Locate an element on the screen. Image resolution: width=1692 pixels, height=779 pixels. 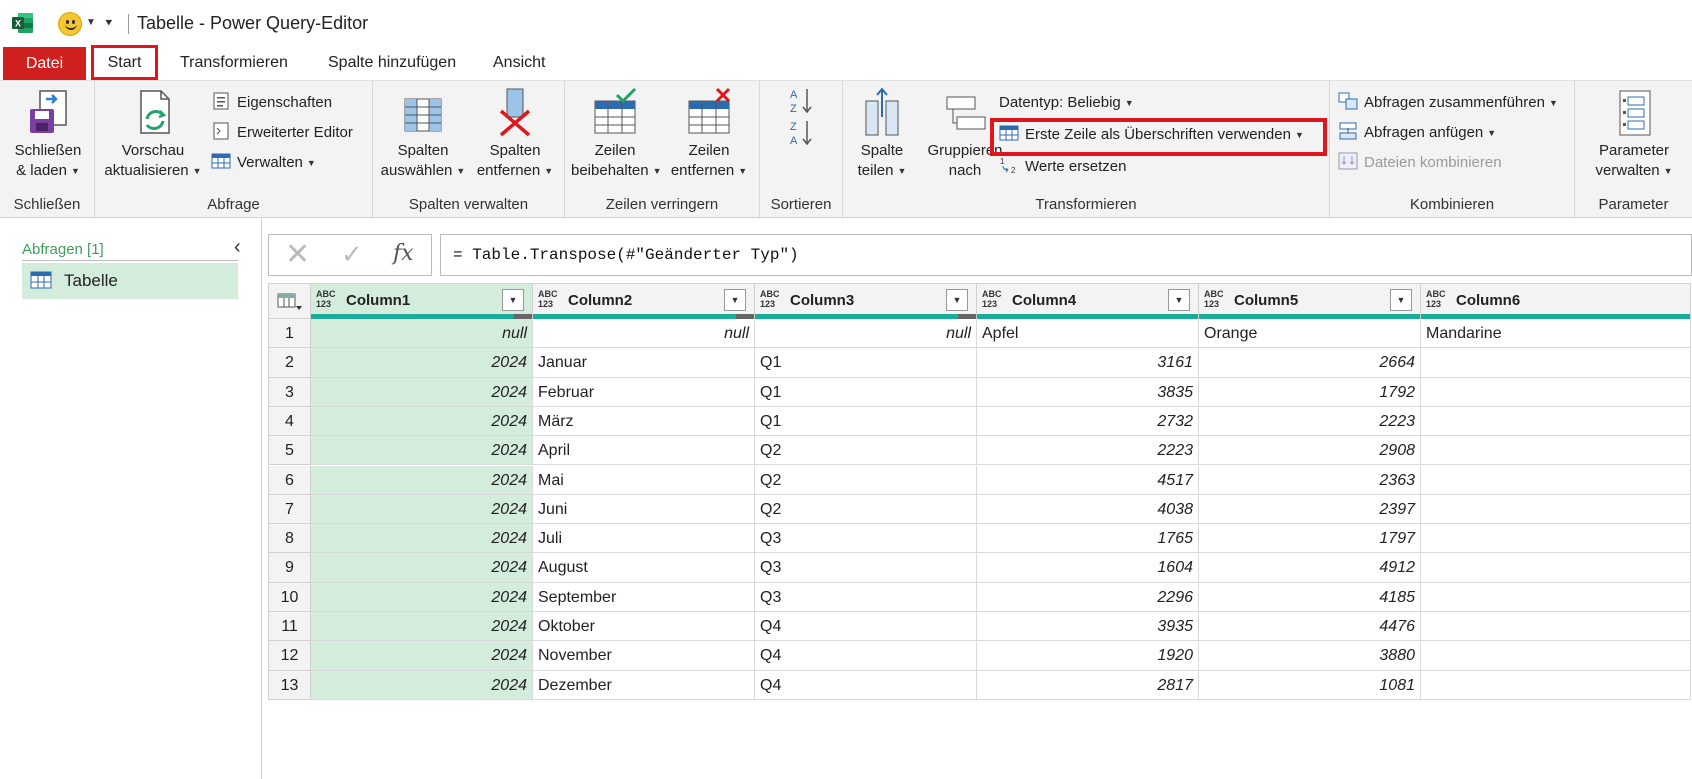
table-cell: 1081 is located at coordinates (1310, 685).